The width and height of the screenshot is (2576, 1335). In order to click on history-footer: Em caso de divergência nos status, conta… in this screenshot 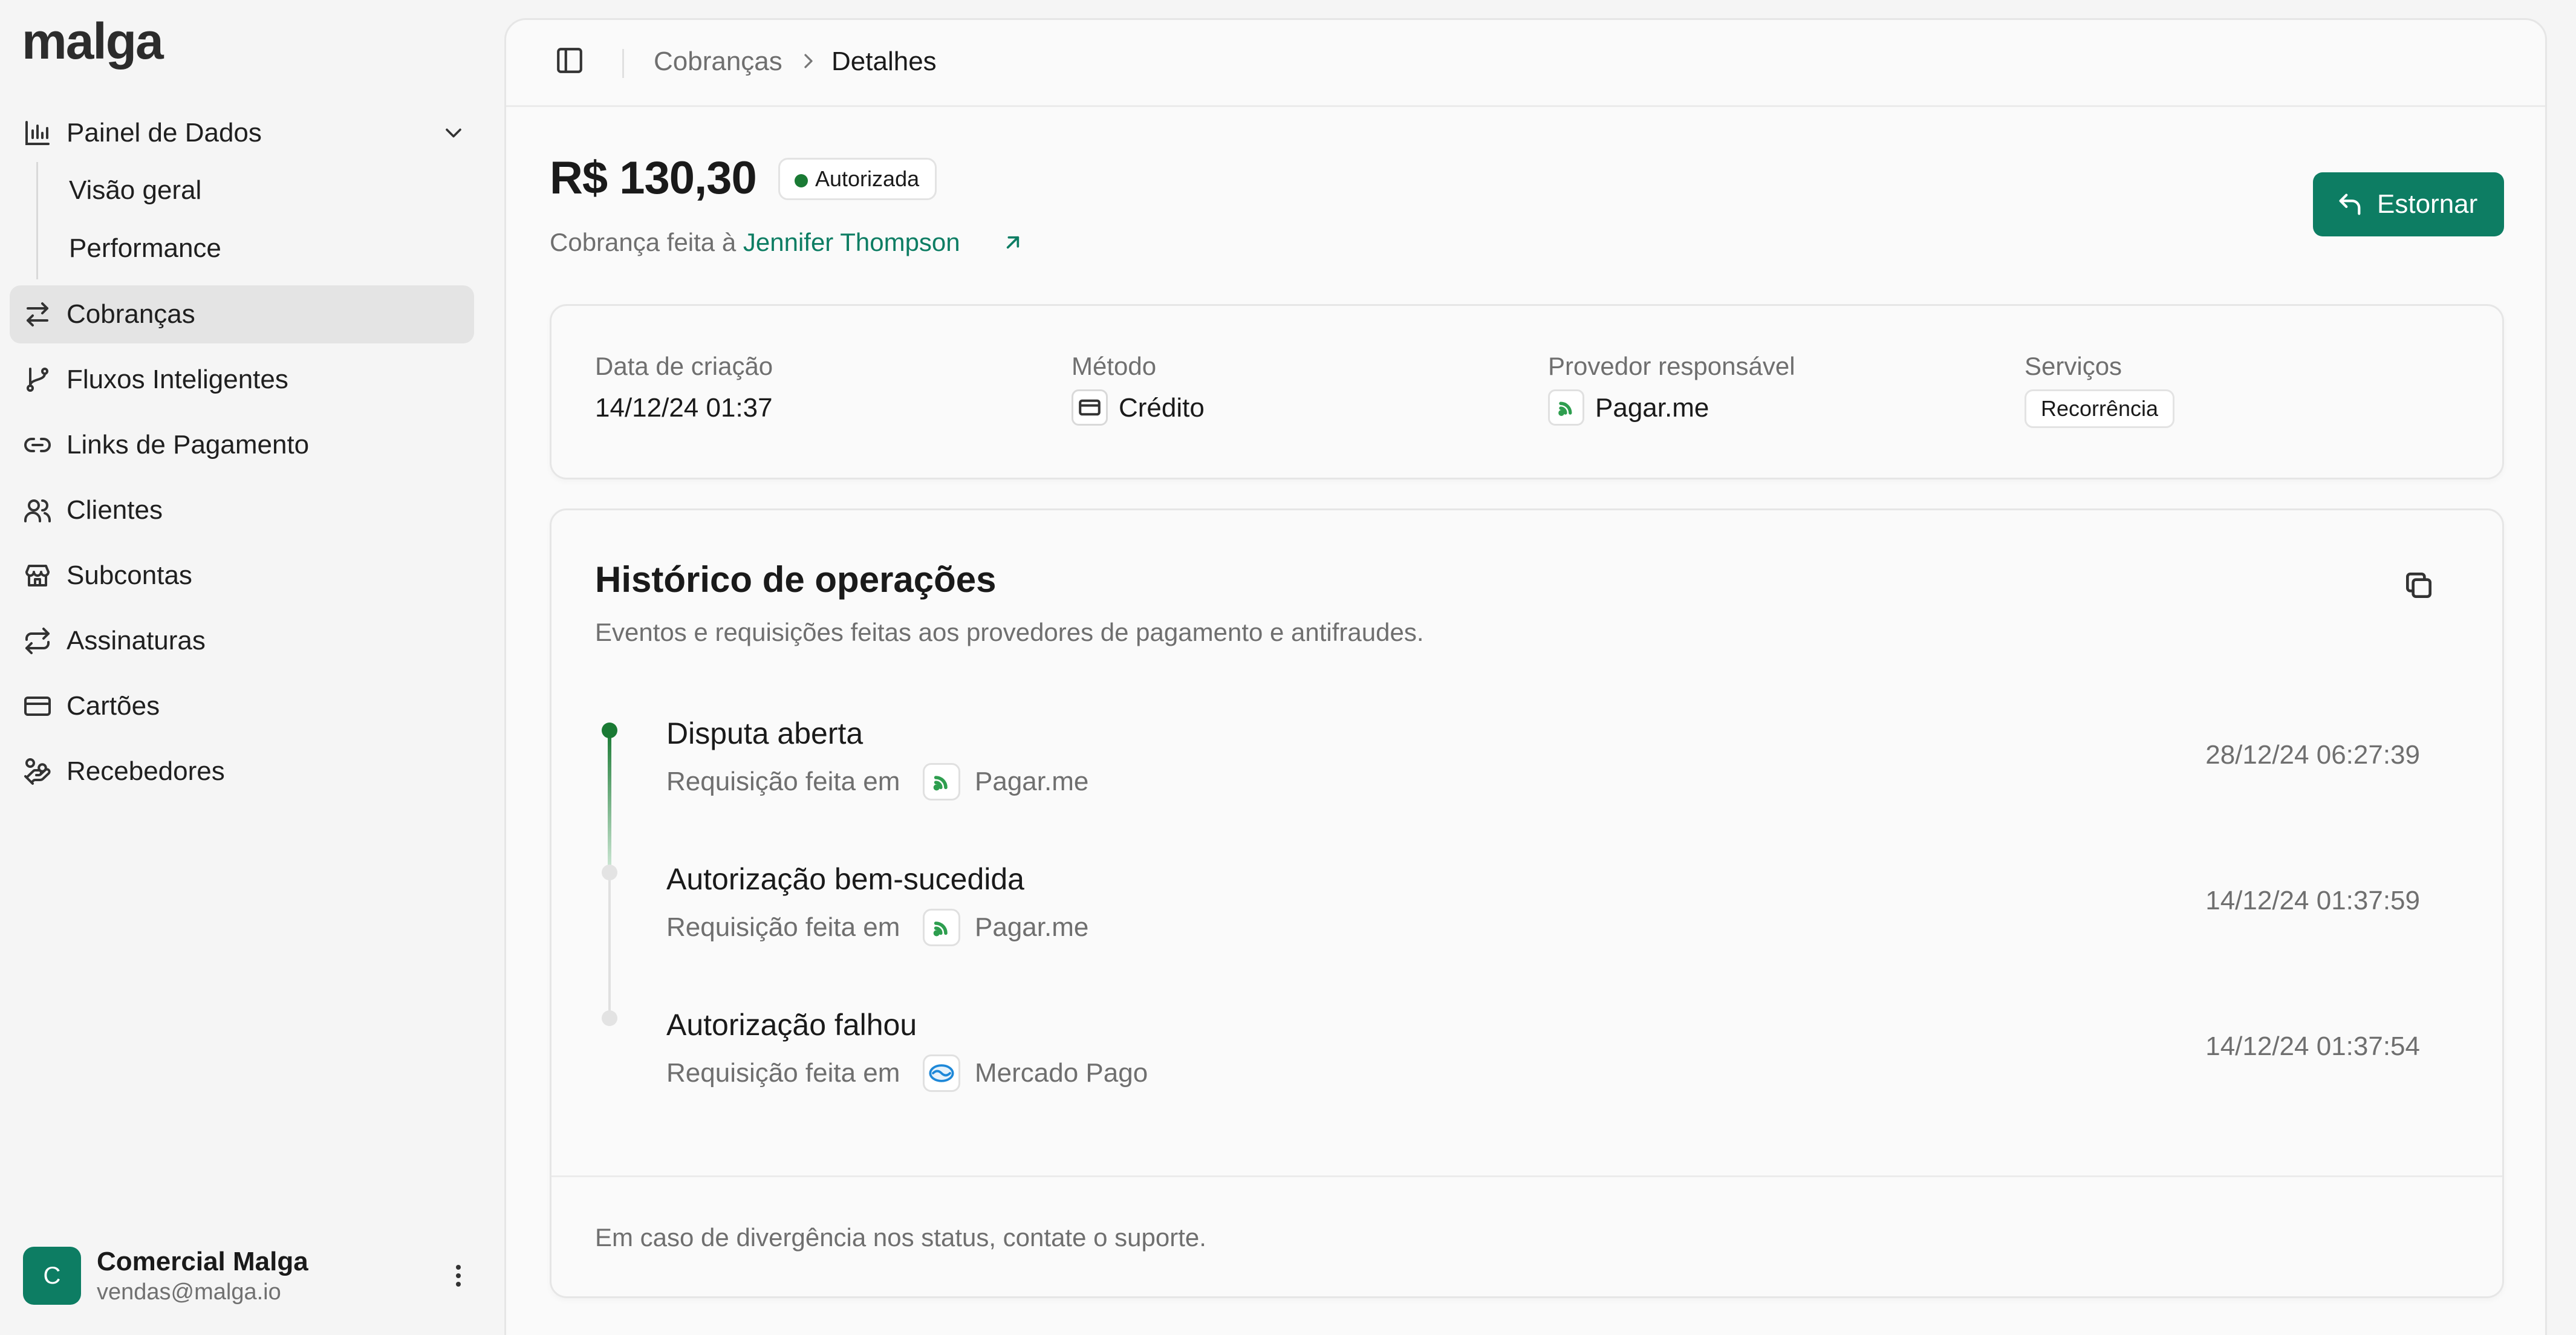, I will do `click(1527, 1235)`.